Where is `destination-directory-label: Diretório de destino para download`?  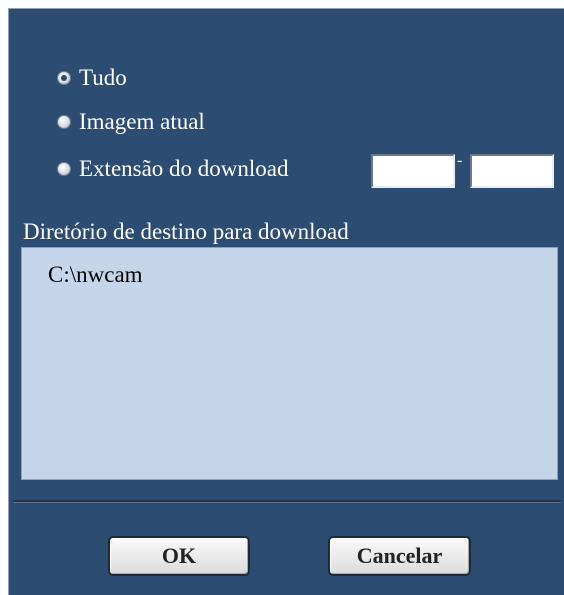
destination-directory-label: Diretório de destino para download is located at coordinates (186, 231).